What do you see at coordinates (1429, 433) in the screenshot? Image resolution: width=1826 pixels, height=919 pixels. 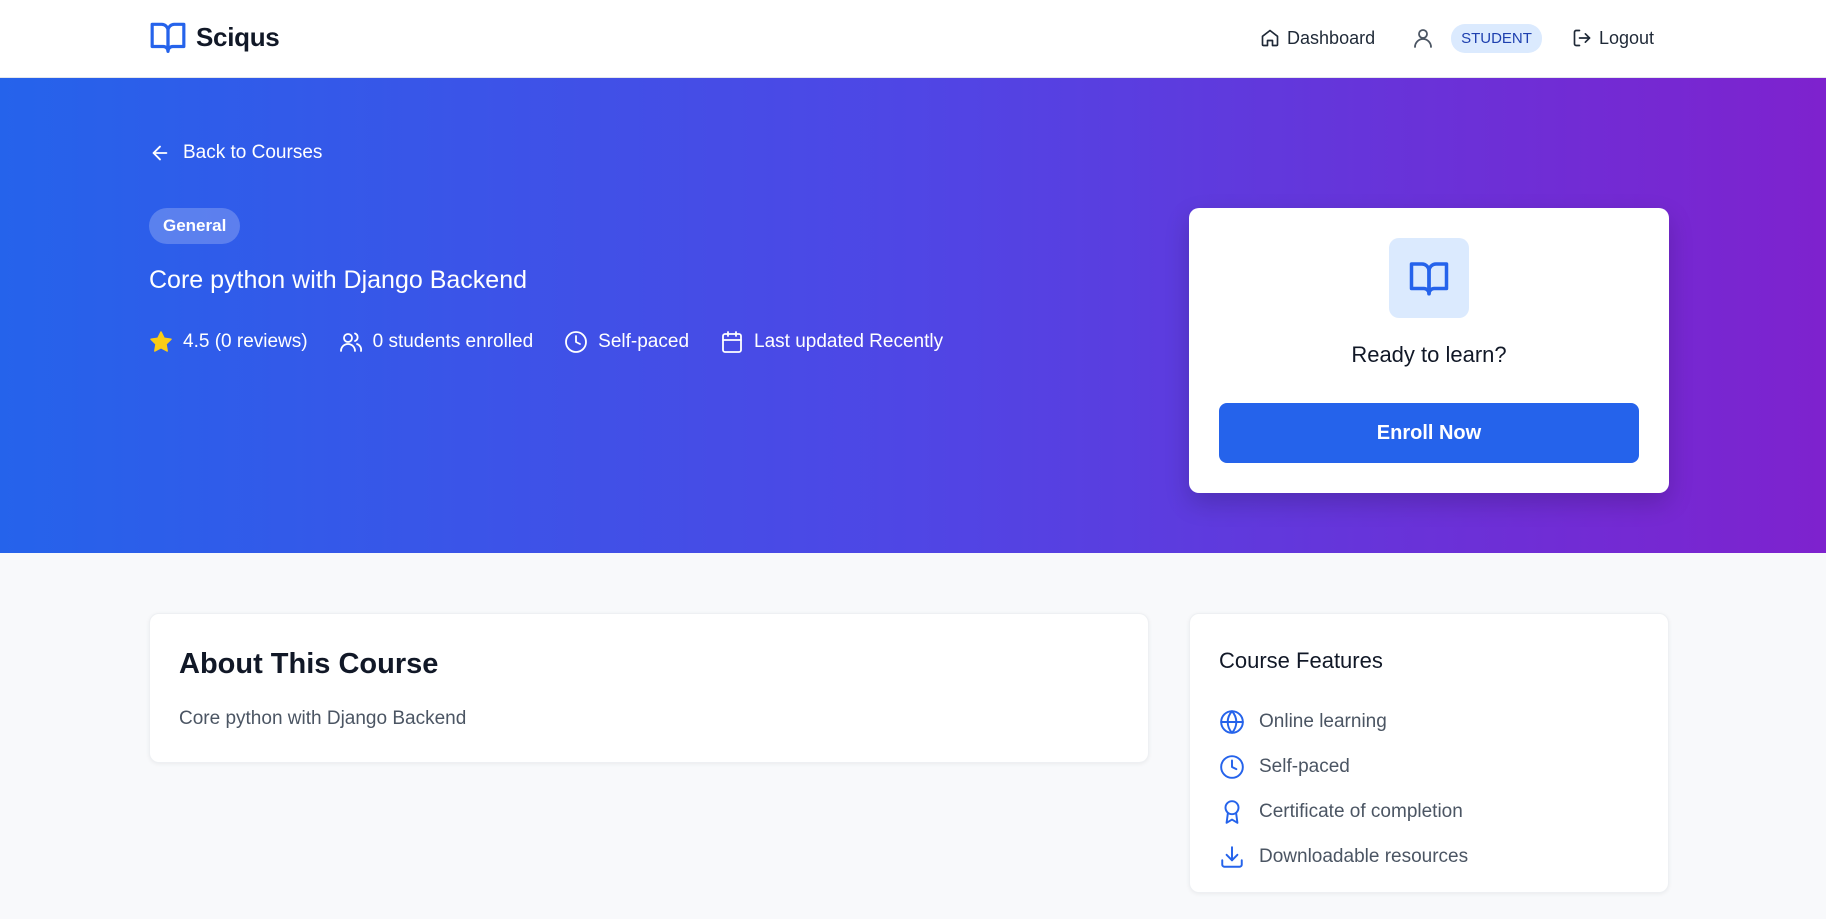 I see `enroll-now-button: Enroll Now` at bounding box center [1429, 433].